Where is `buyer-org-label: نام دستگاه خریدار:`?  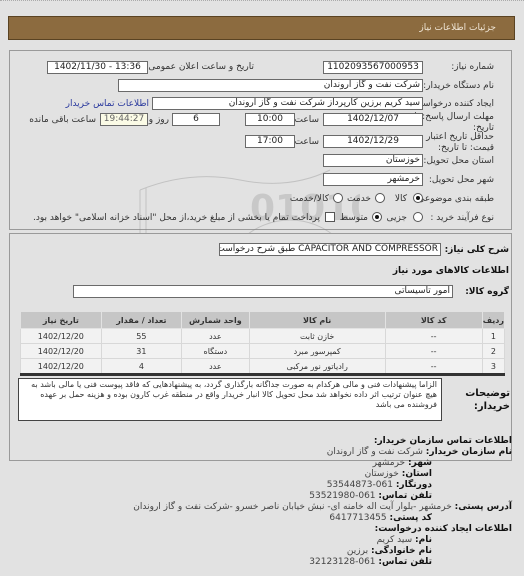 buyer-org-label: نام دستگاه خریدار: is located at coordinates (458, 86).